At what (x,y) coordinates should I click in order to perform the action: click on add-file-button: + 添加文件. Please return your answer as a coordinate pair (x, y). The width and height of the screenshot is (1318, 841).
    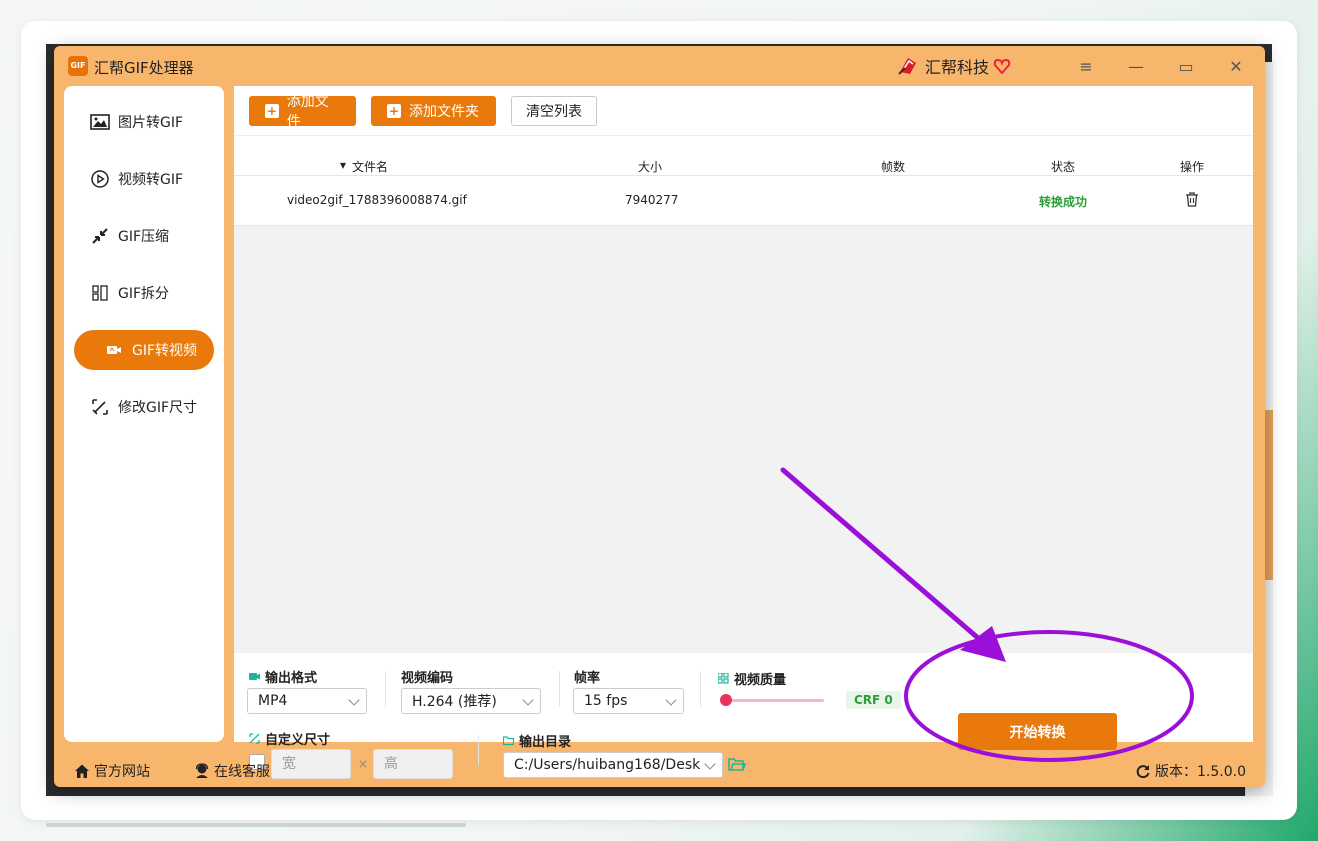
    Looking at the image, I should click on (302, 112).